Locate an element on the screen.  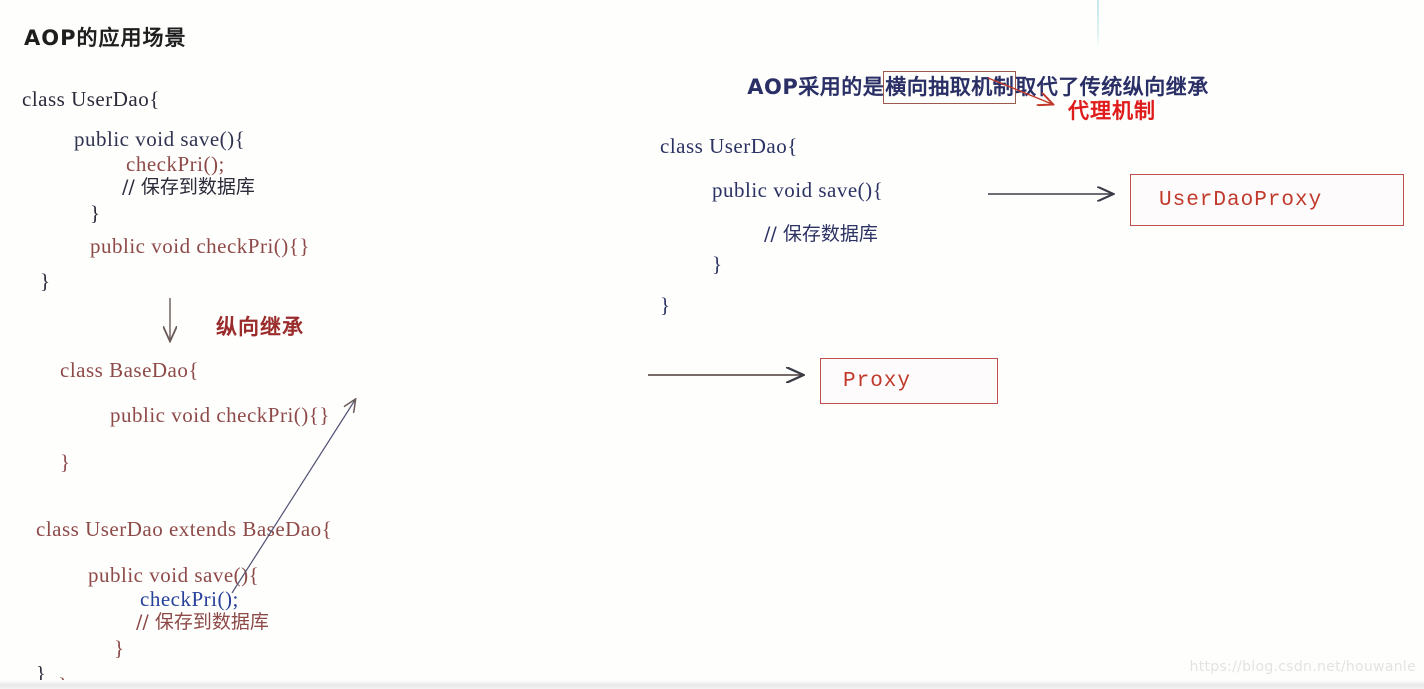
box-userdaoproxy-label: UserDaoProxy is located at coordinates (1241, 200).